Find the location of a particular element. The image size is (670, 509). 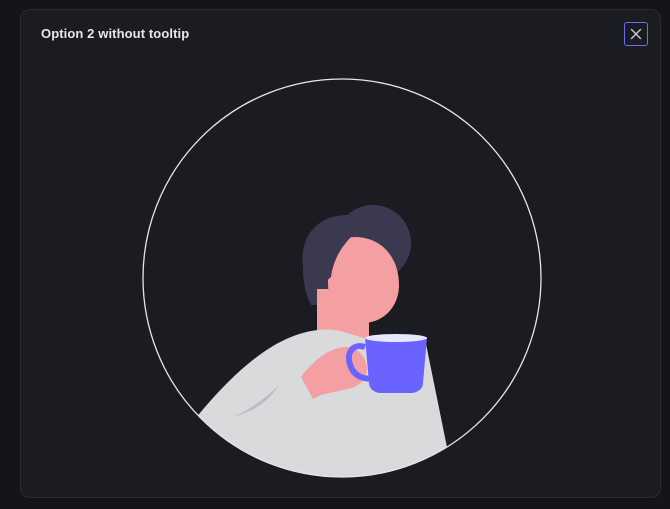

close-icon is located at coordinates (636, 34).